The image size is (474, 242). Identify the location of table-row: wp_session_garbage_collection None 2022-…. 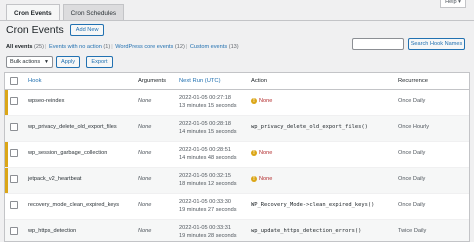
(237, 155).